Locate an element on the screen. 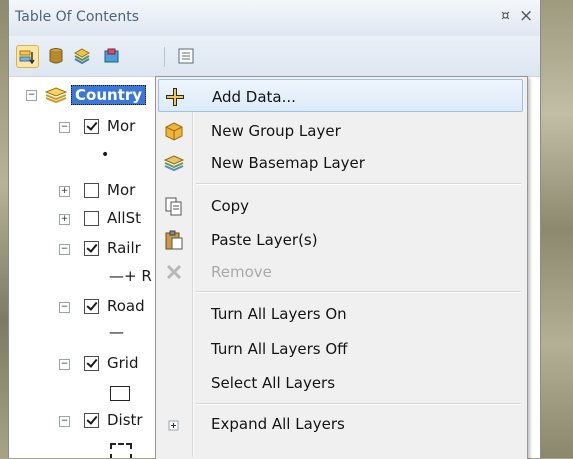 This screenshot has width=573, height=459. layer-label: Grid is located at coordinates (122, 363).